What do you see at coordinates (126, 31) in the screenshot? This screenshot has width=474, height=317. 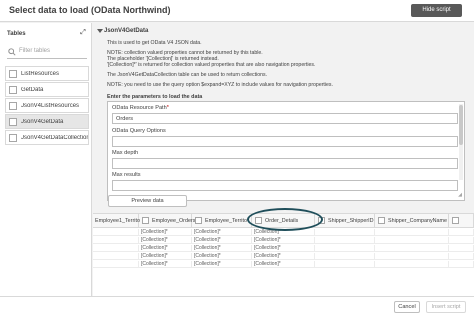 I see `section-title: JsonV4GetData` at bounding box center [126, 31].